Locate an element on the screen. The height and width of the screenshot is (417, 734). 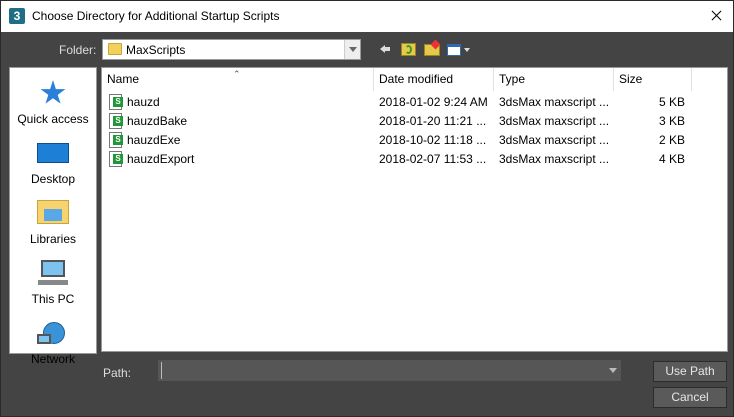
place-this-pc: This PC is located at coordinates (53, 281).